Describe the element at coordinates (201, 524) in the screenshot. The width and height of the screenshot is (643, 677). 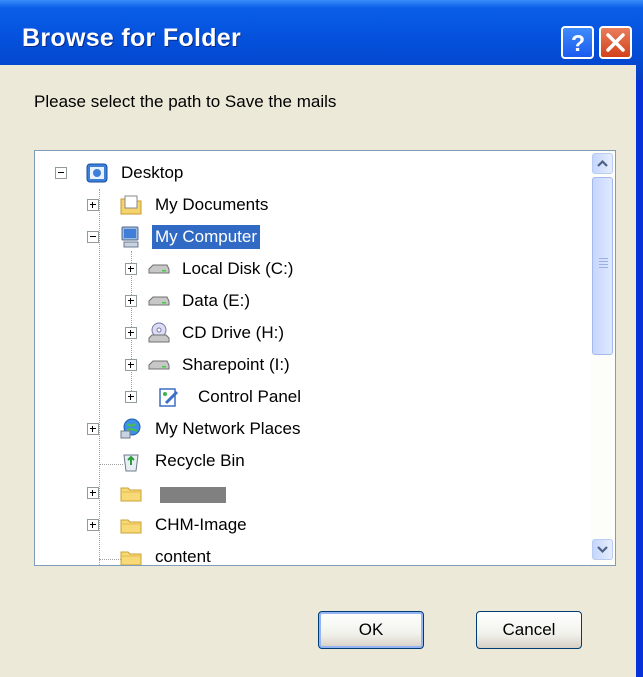
I see `tree-item-label: CHM-Image` at that location.